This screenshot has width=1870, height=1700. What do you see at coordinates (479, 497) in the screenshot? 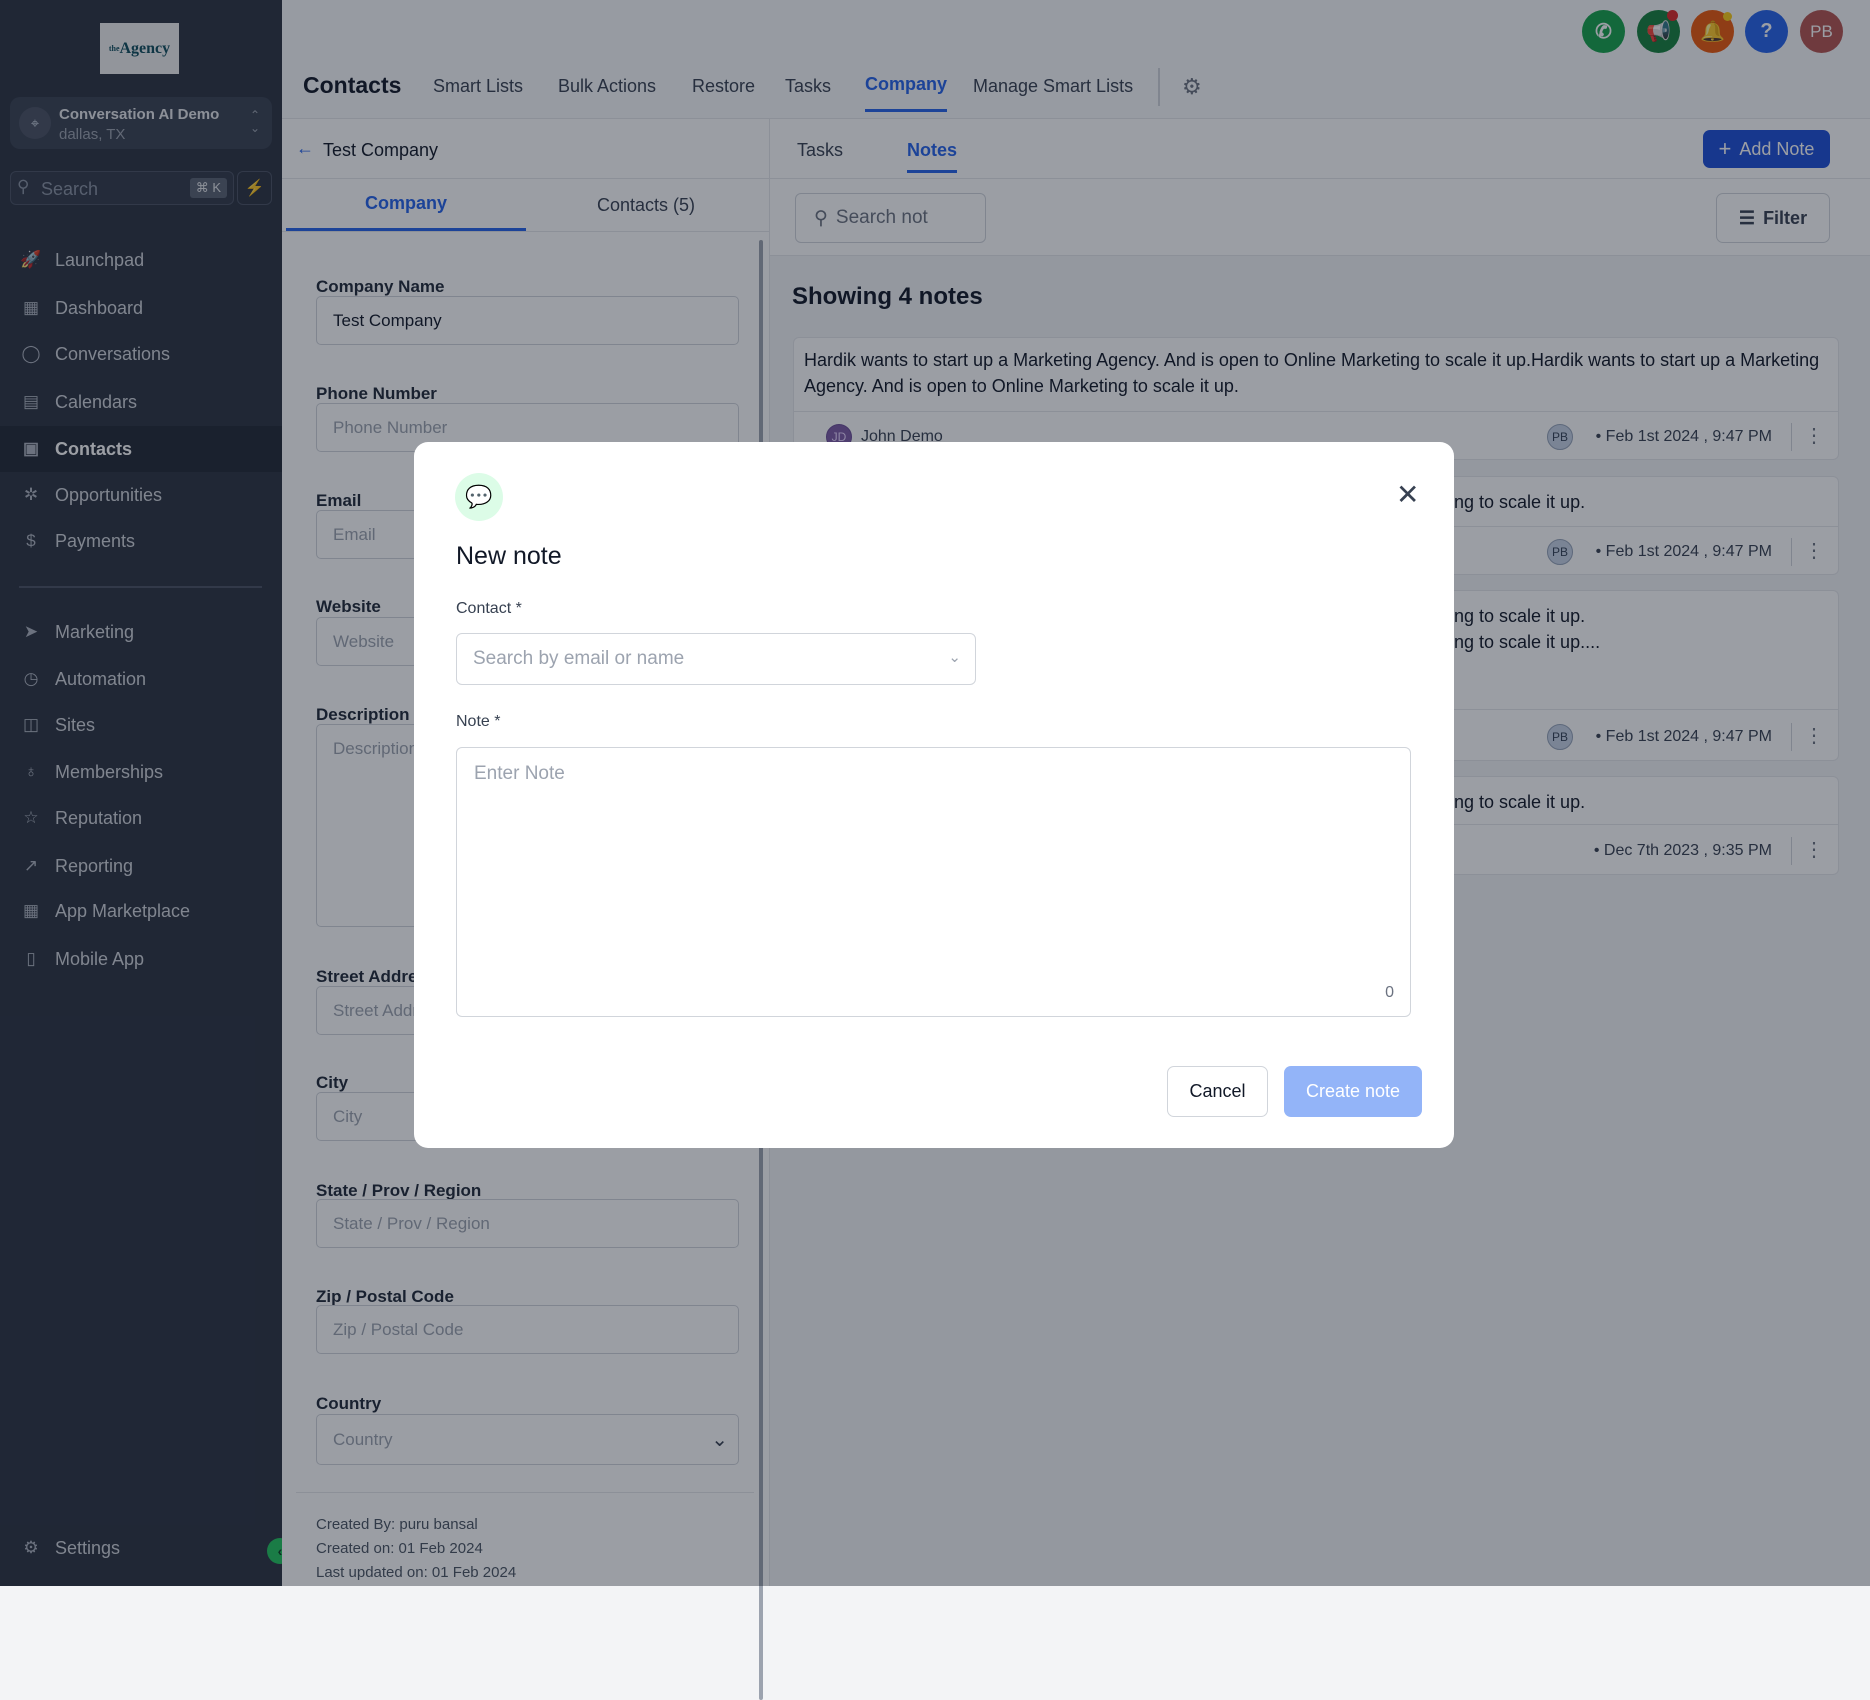
I see `note-chat-icon: 💬` at bounding box center [479, 497].